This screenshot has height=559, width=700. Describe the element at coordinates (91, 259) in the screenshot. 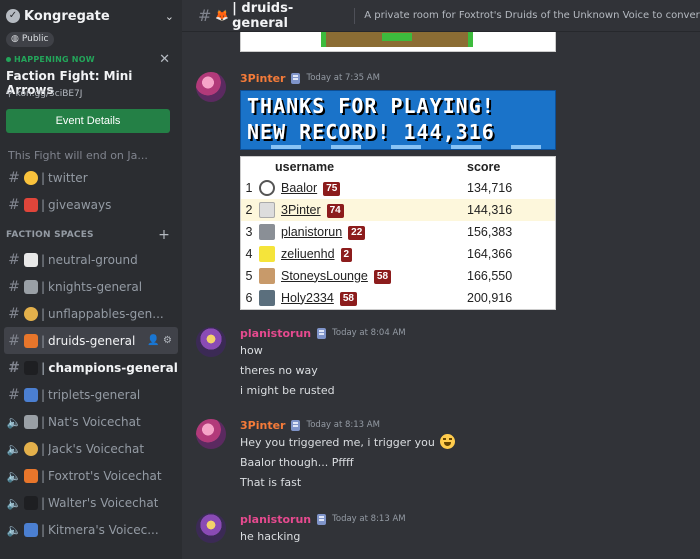

I see `channel-item-neutral-ground: # | neutral-ground` at that location.